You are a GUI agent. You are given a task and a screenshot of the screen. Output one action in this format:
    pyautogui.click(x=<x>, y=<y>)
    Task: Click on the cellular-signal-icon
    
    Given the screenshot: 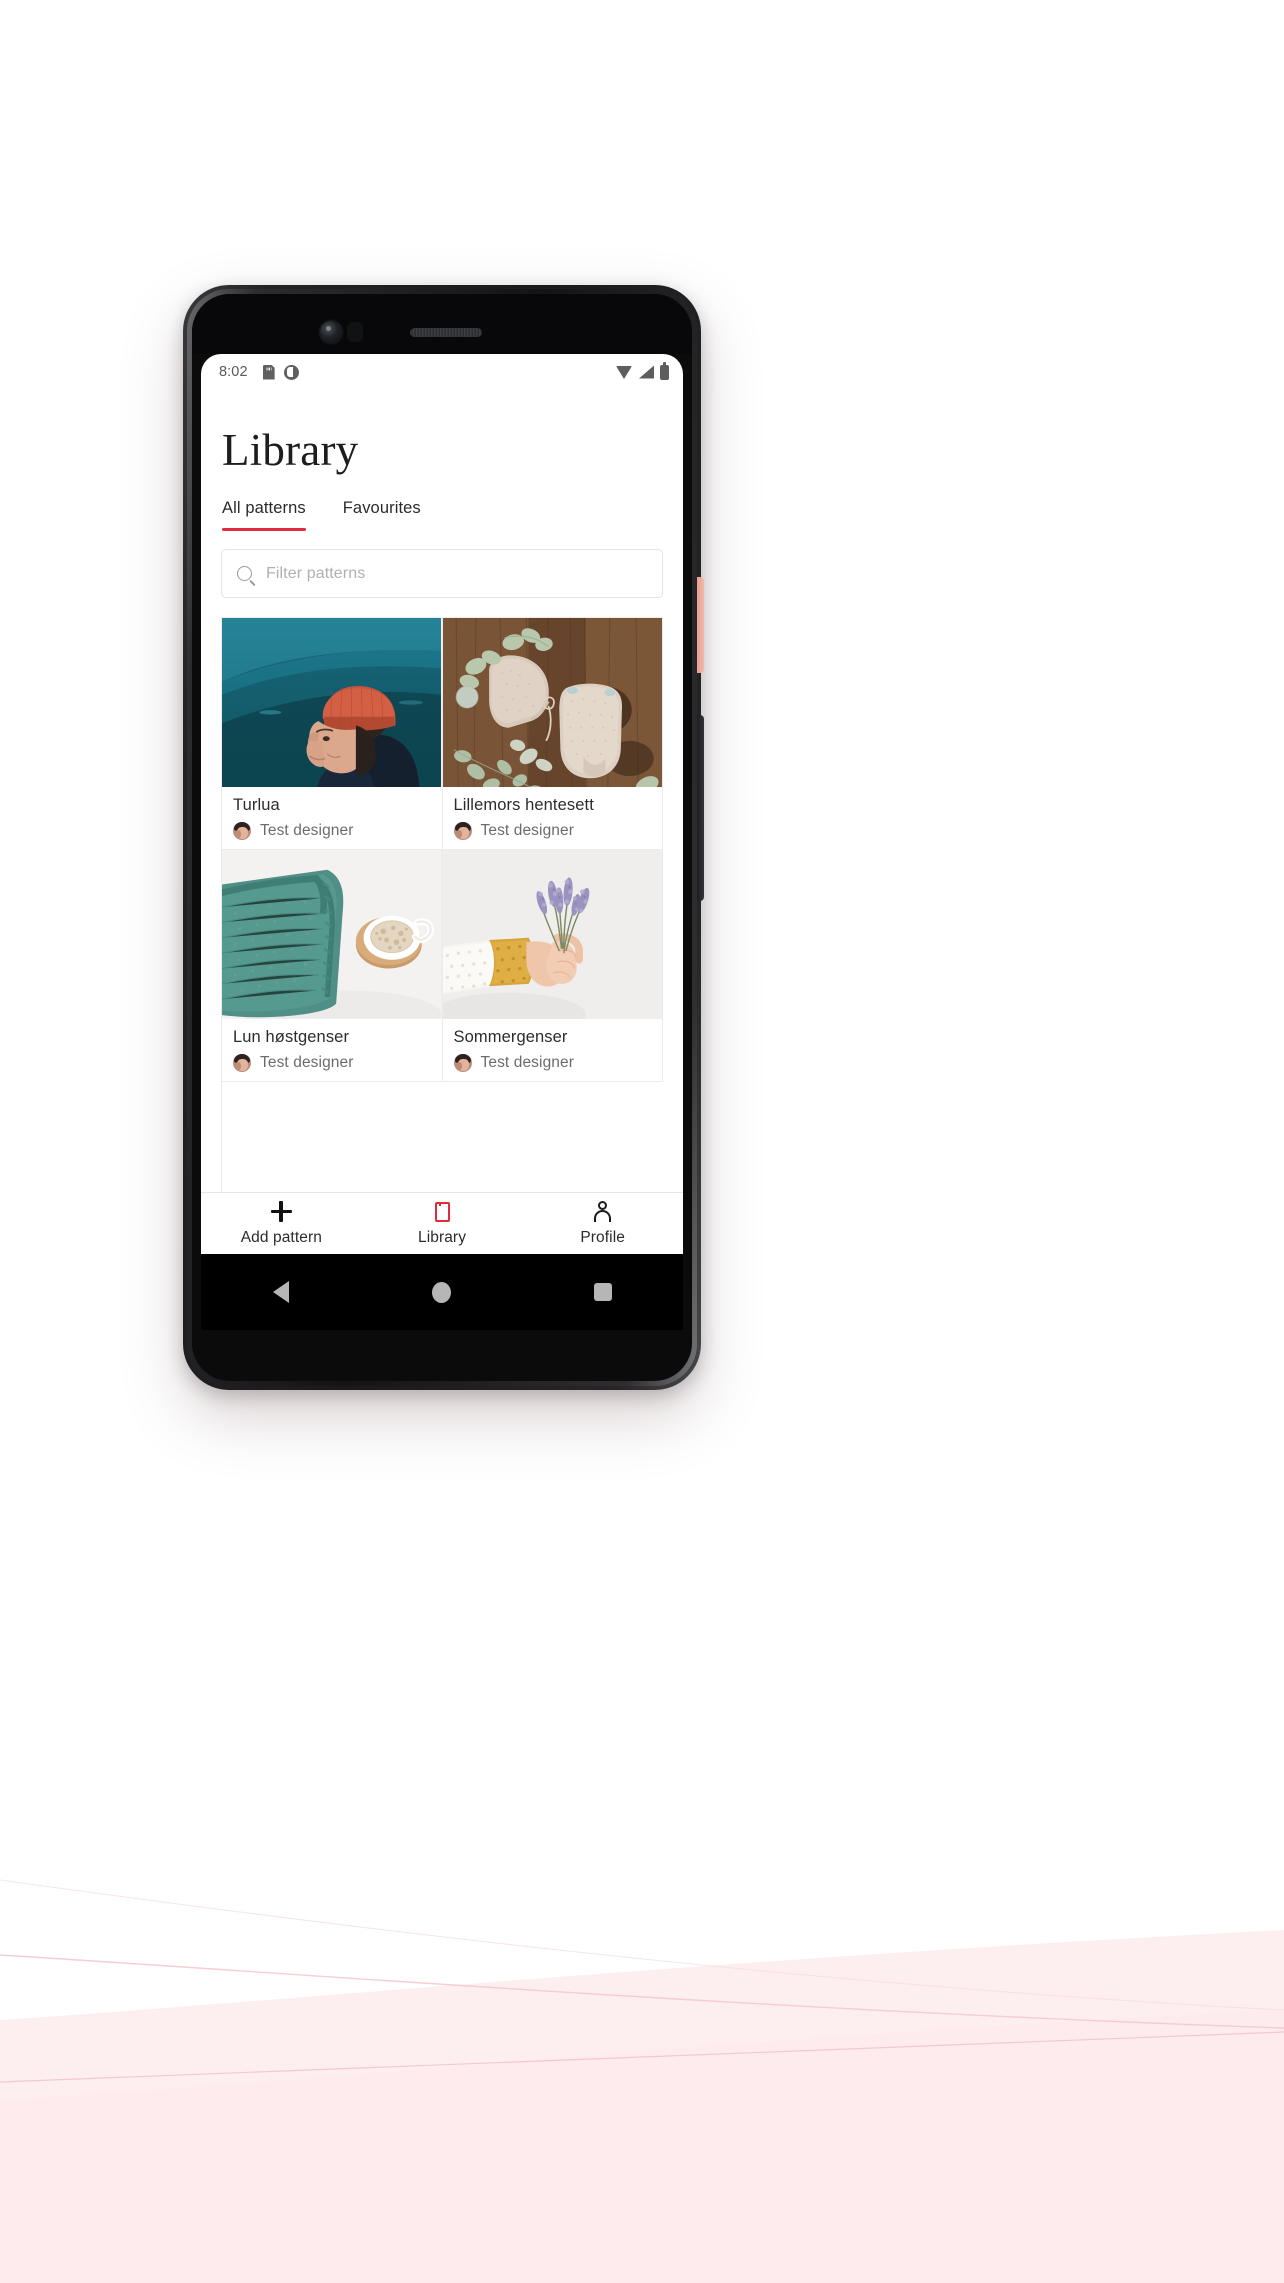 What is the action you would take?
    pyautogui.click(x=646, y=372)
    